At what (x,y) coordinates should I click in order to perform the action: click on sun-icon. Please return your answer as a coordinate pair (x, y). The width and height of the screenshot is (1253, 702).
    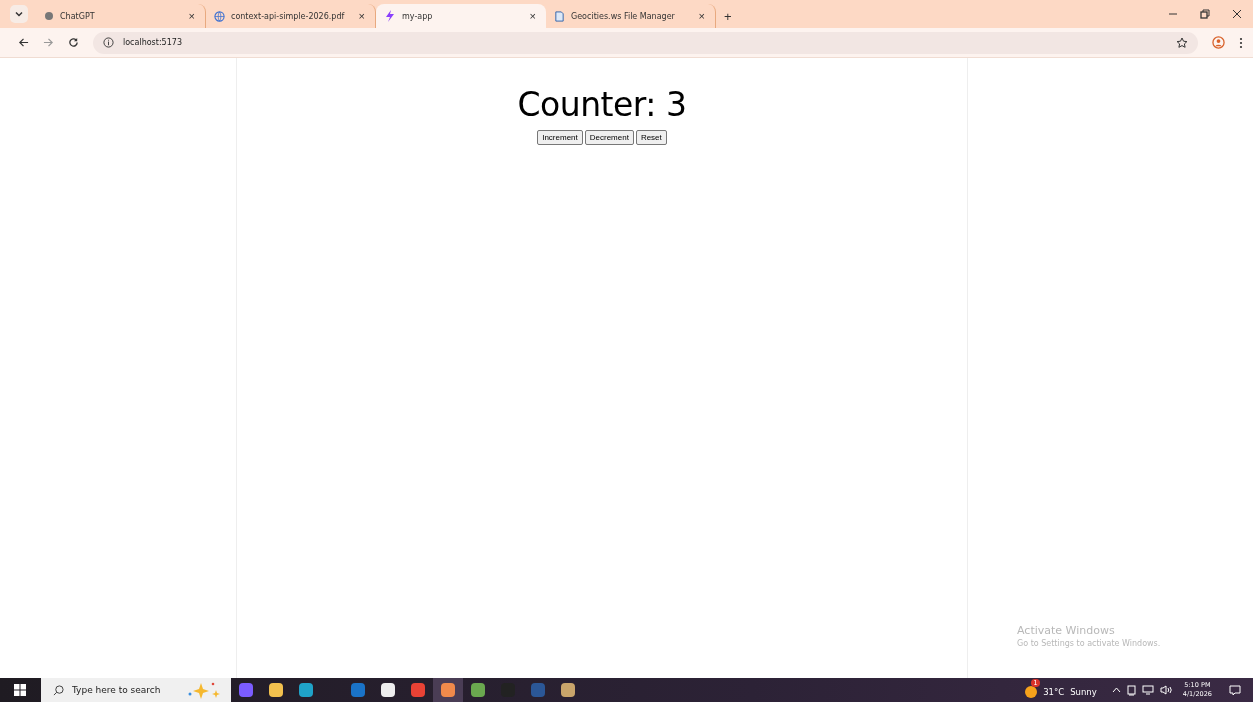
    Looking at the image, I should click on (1031, 691).